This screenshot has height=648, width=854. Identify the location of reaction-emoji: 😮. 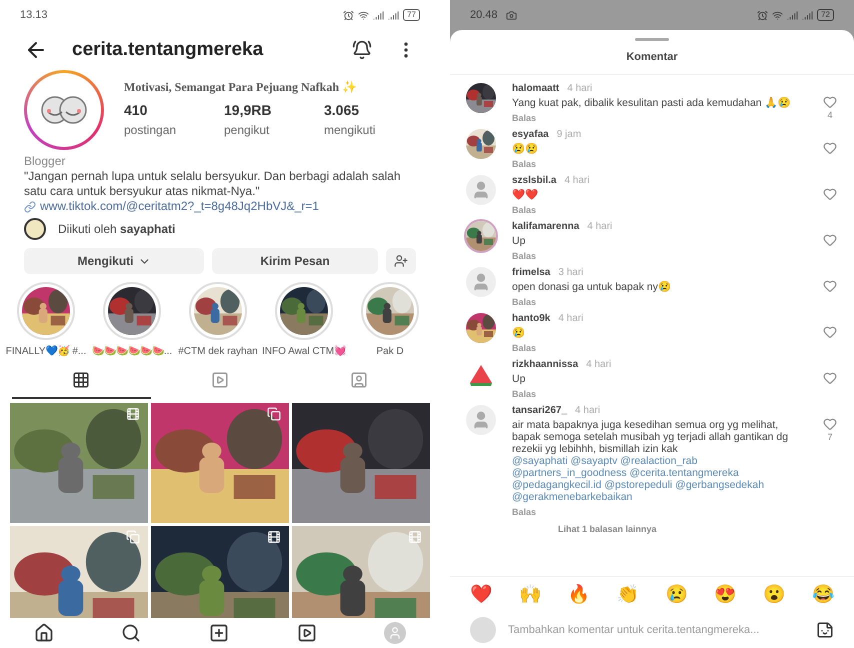
(774, 594).